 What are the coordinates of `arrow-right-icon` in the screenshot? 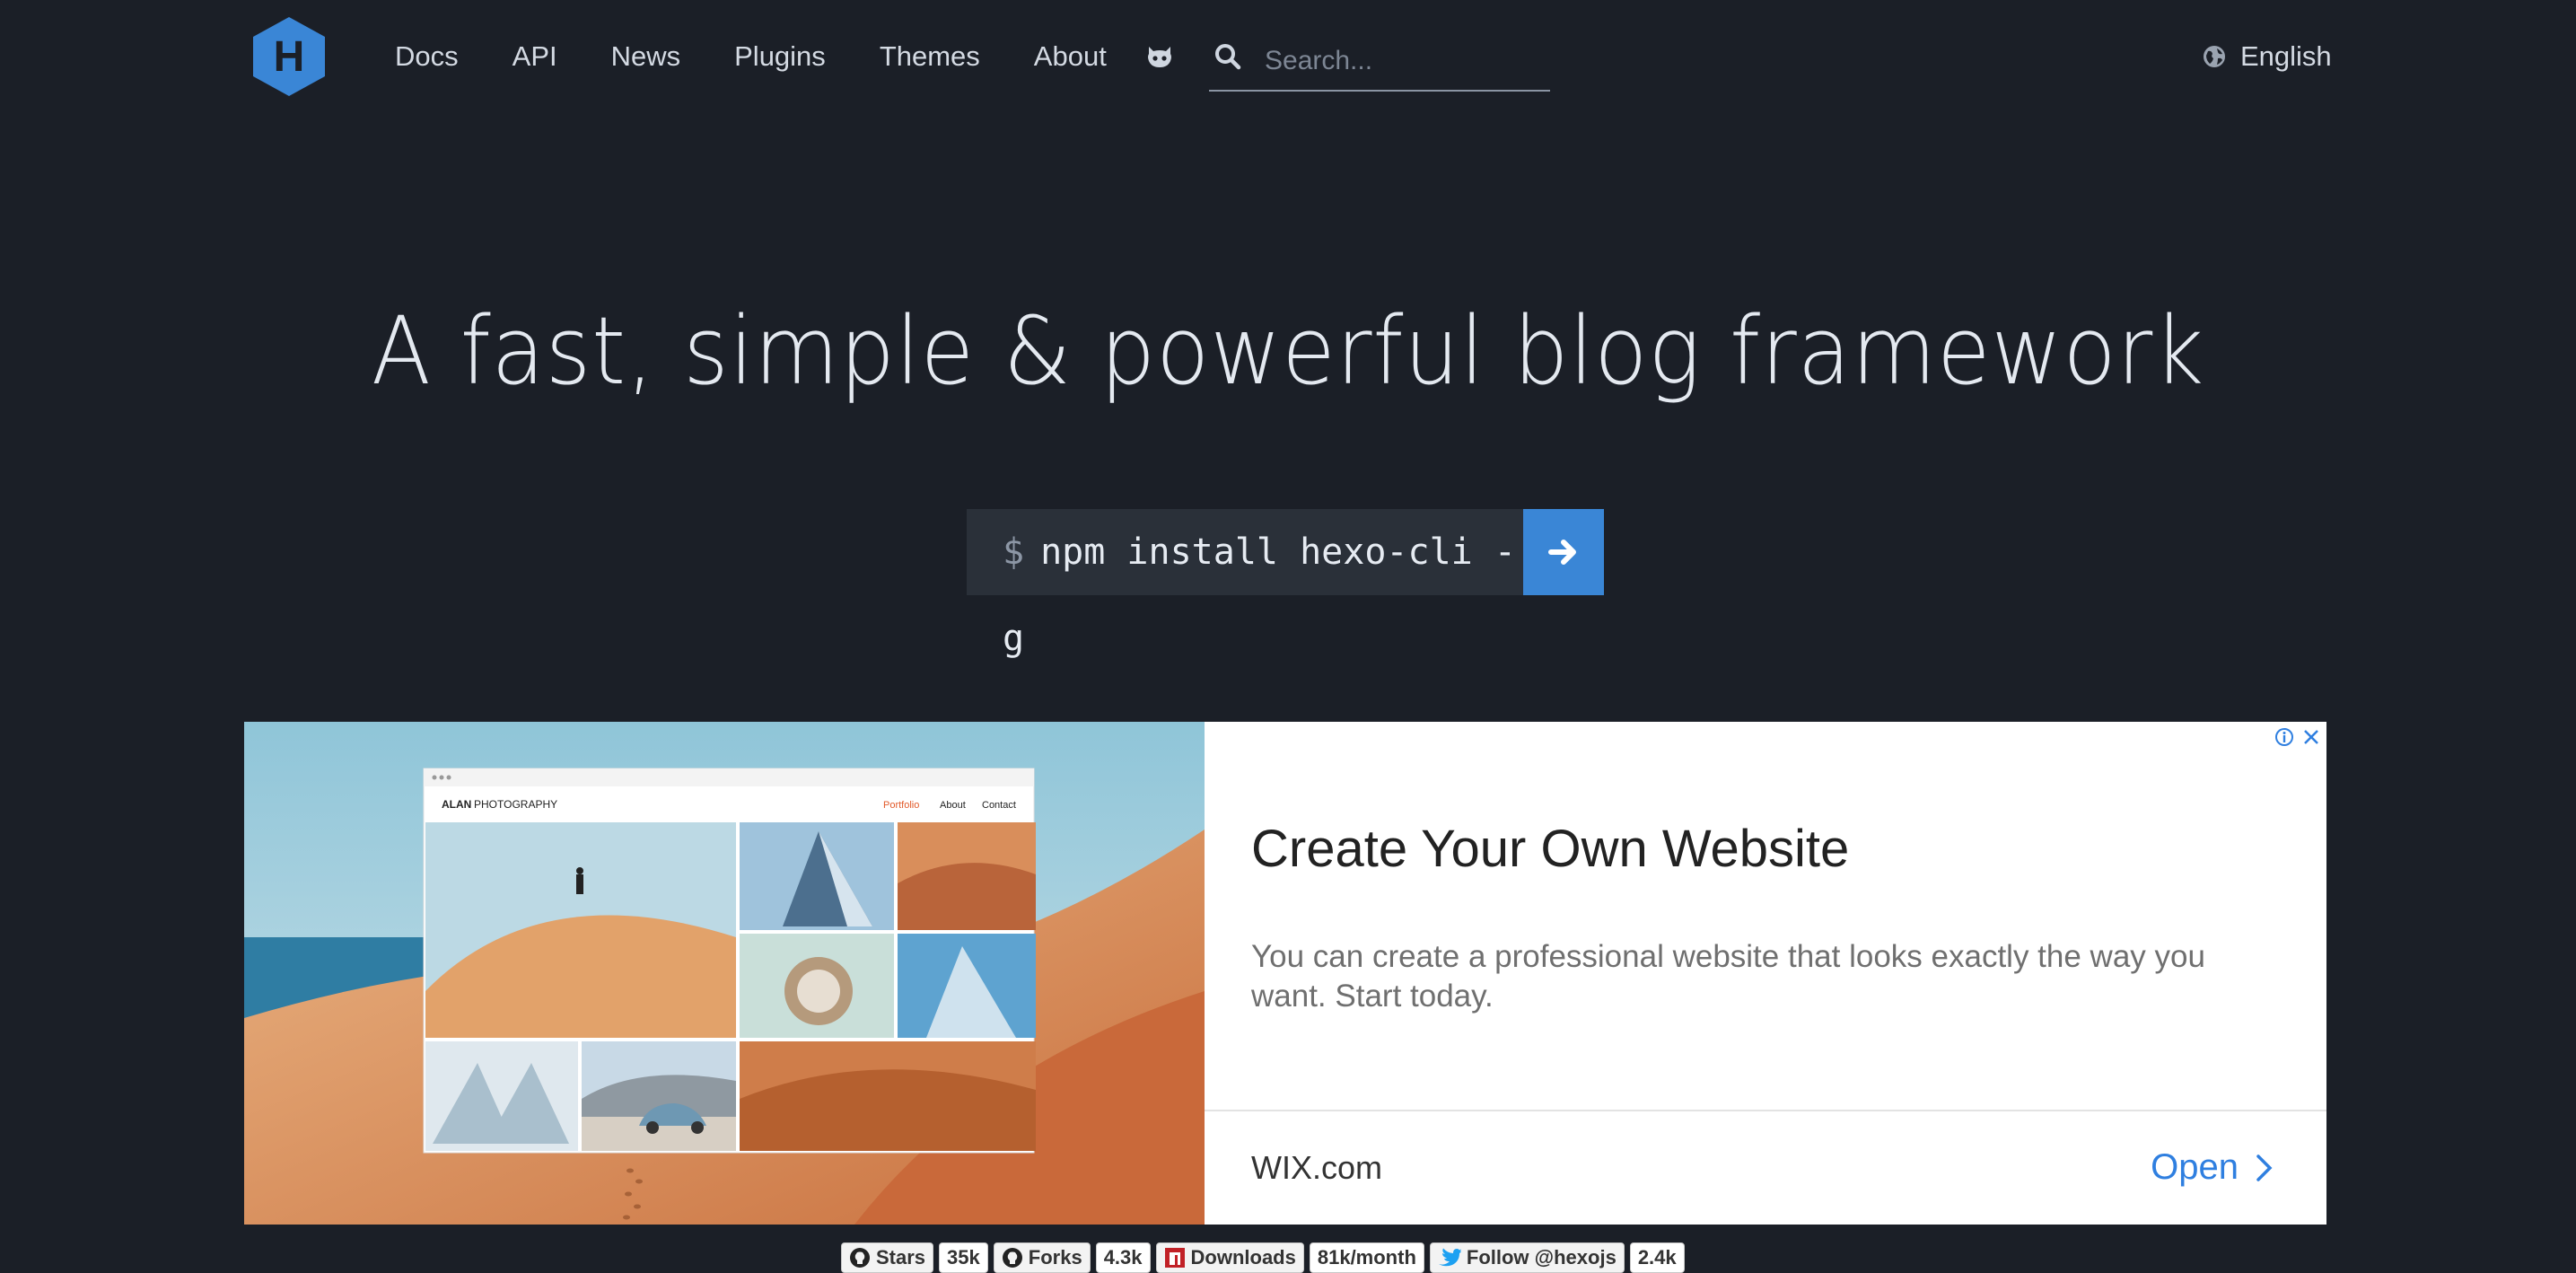 It's located at (1562, 552).